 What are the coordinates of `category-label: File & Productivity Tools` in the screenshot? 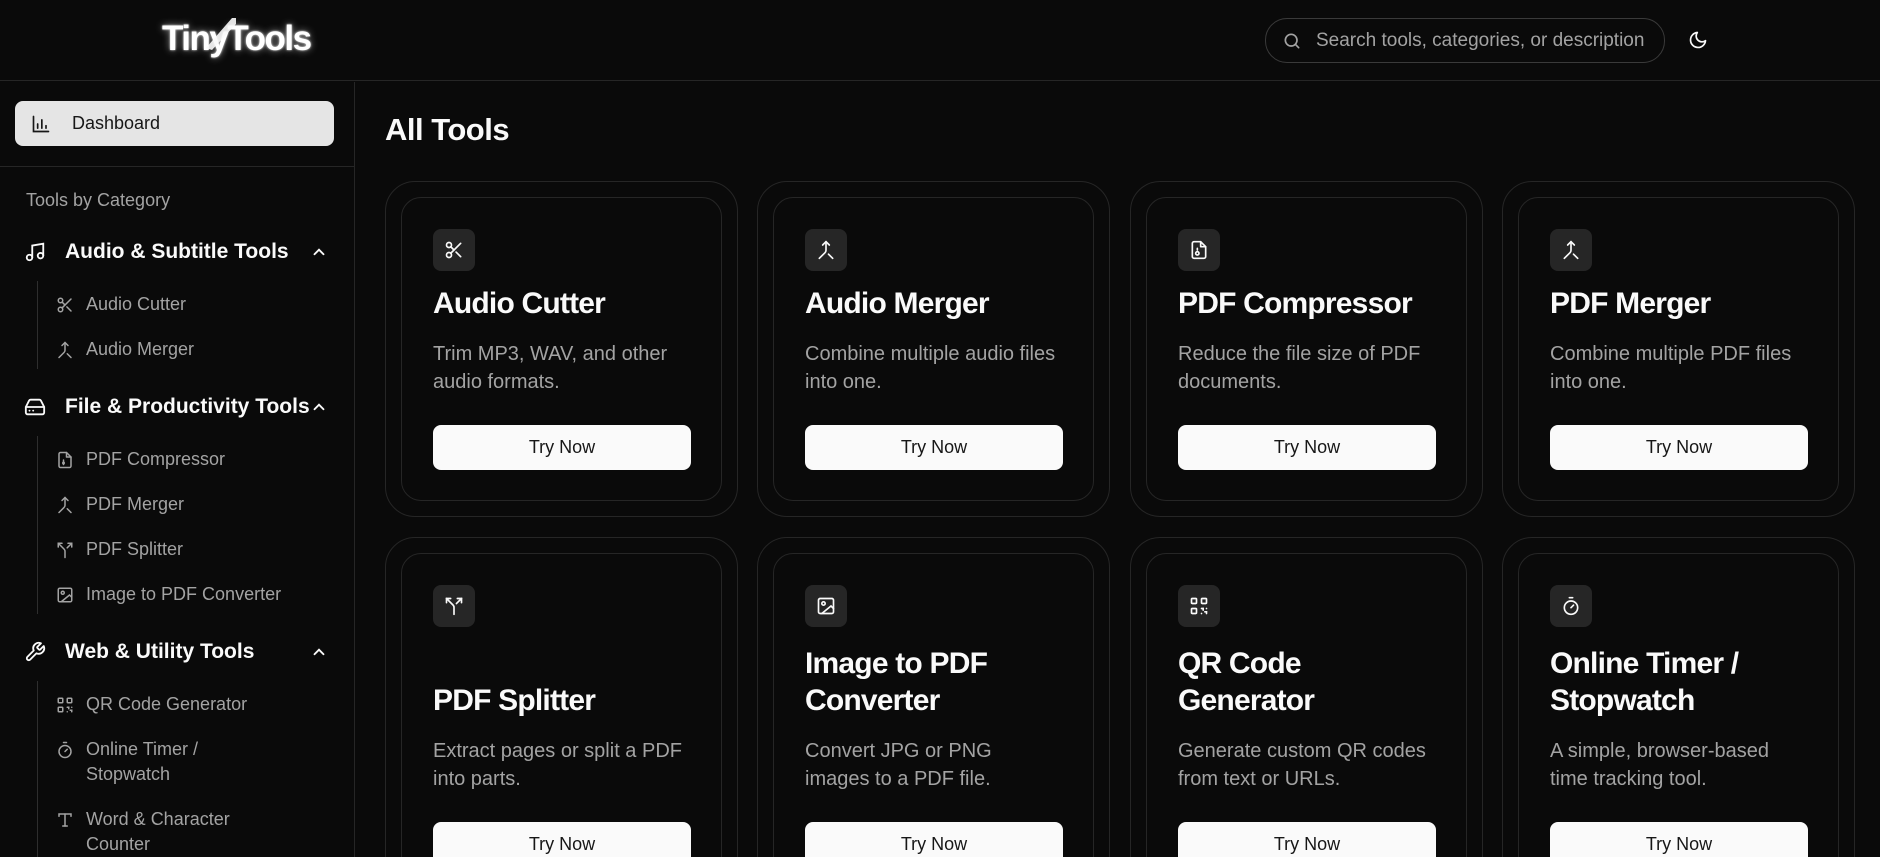 It's located at (187, 406).